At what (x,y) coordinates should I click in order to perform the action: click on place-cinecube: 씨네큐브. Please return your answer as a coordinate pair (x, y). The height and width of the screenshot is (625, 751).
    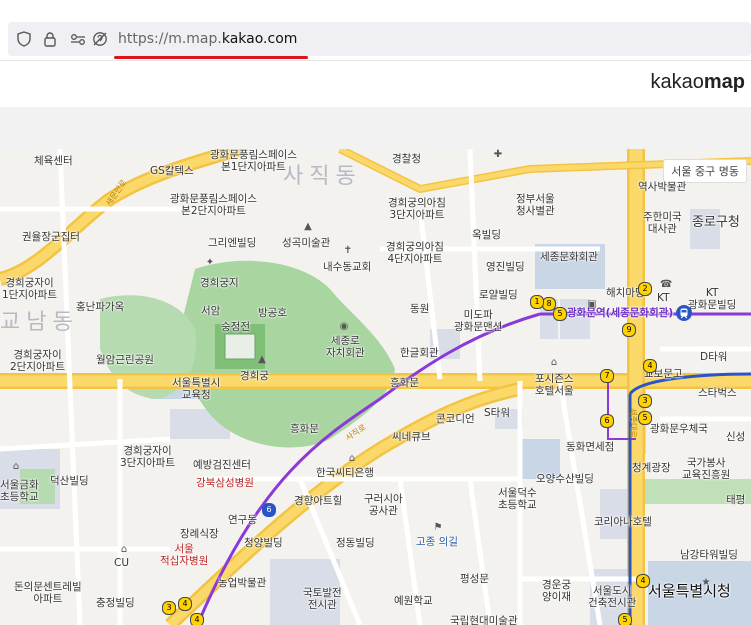
    Looking at the image, I should click on (411, 437).